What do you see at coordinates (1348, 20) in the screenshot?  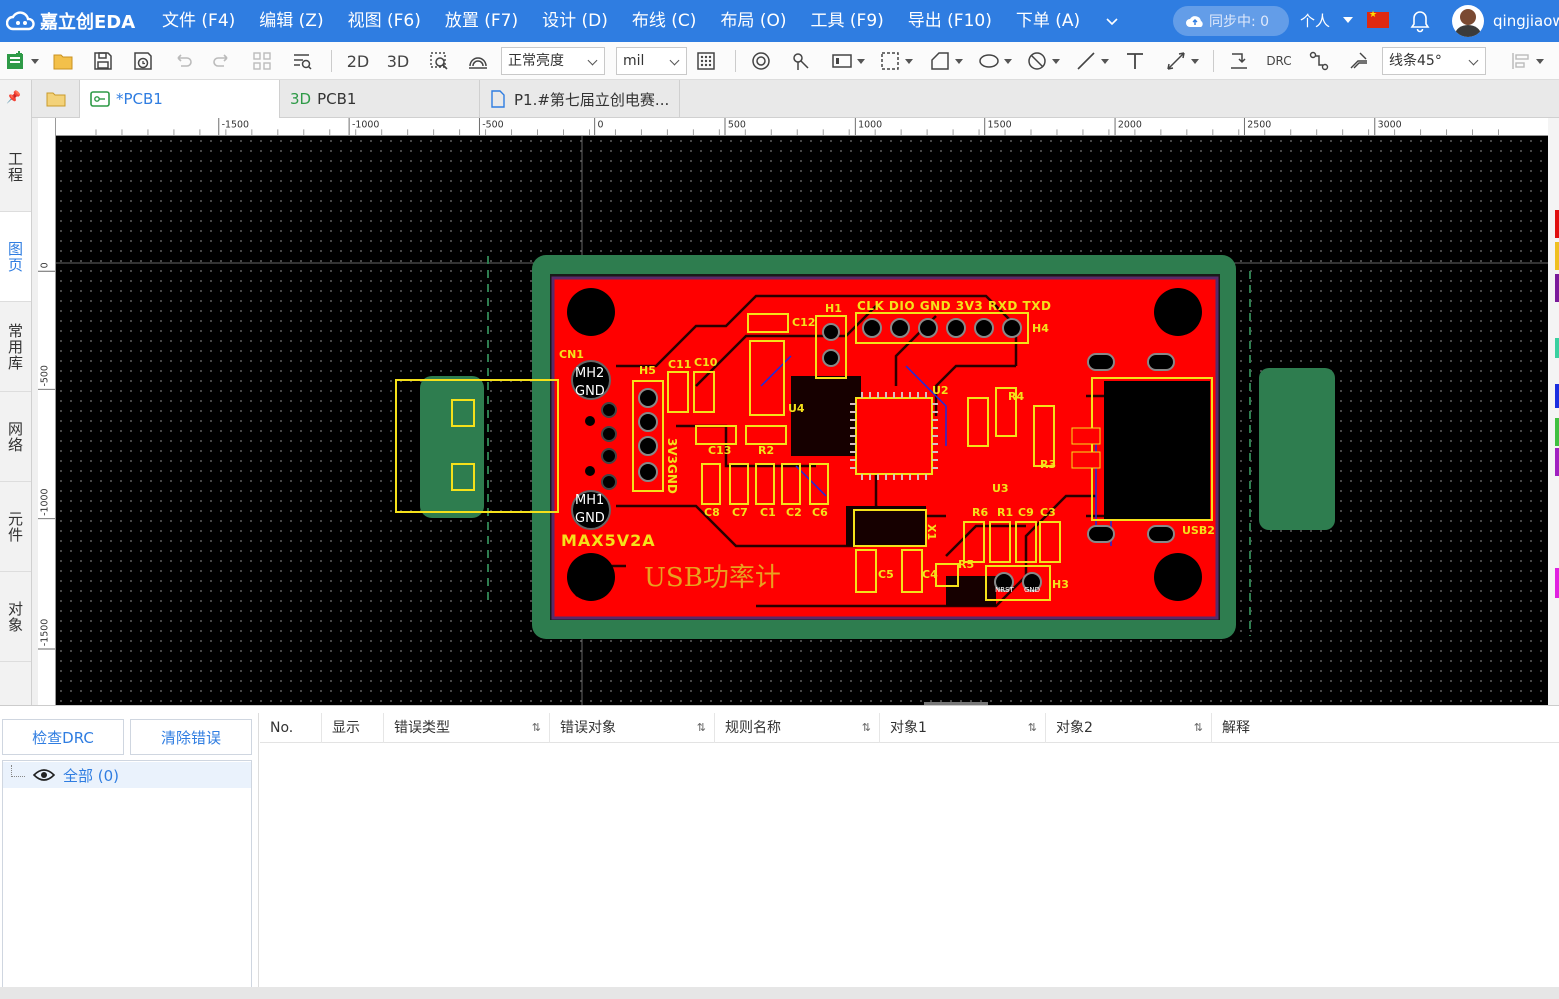 I see `personal-caret-icon` at bounding box center [1348, 20].